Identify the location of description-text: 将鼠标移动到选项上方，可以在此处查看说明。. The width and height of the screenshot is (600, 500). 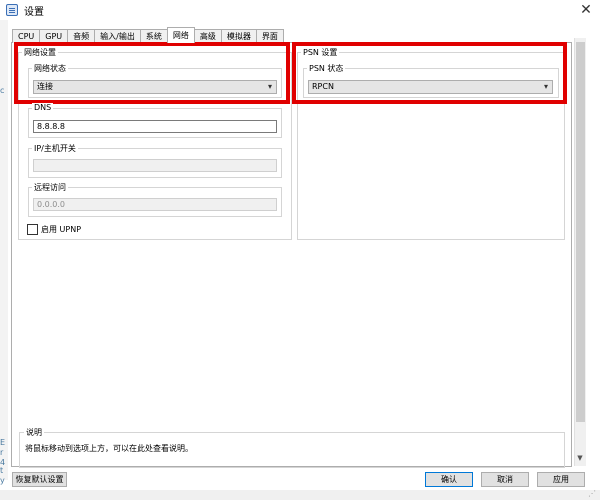
(109, 448).